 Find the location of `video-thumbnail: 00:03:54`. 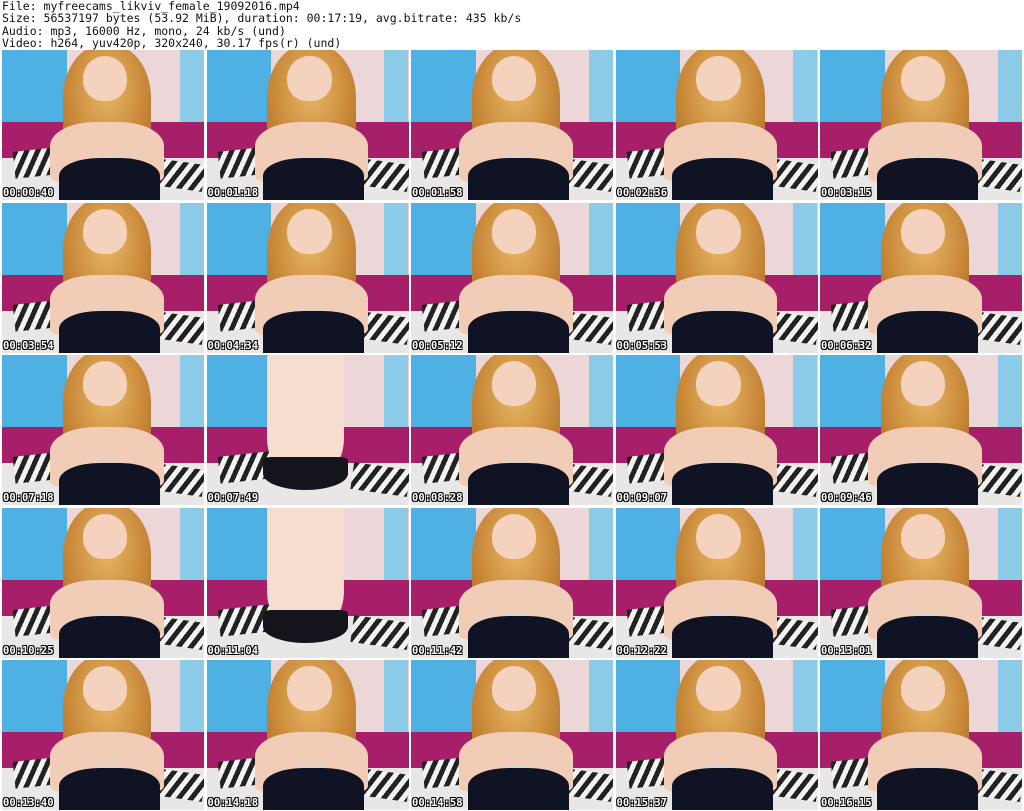

video-thumbnail: 00:03:54 is located at coordinates (103, 277).